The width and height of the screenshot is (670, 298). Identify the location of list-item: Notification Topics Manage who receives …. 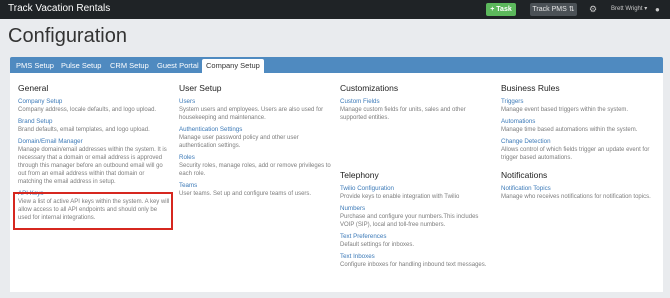
(577, 193).